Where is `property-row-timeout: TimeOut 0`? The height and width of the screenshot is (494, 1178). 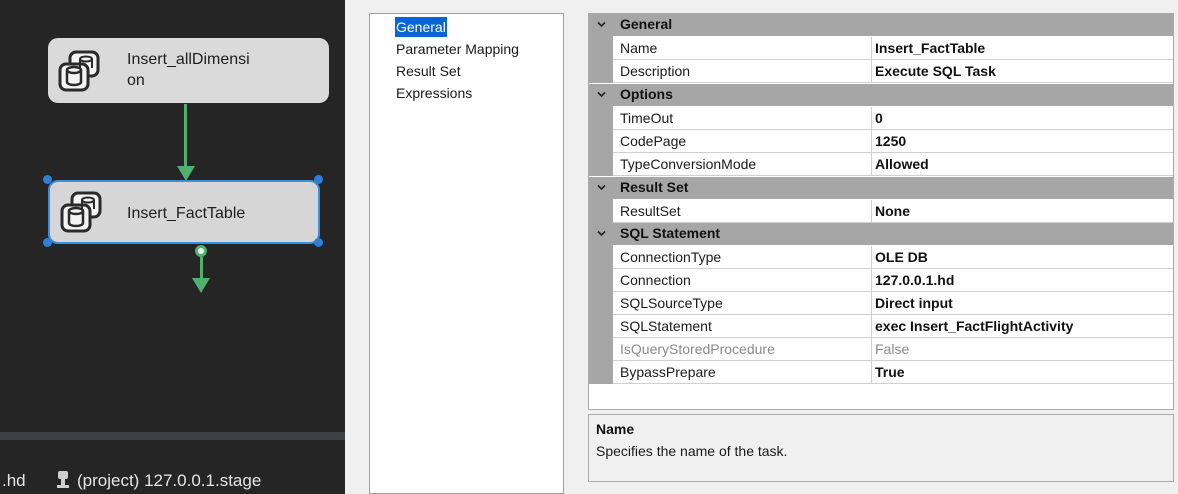 property-row-timeout: TimeOut 0 is located at coordinates (881, 118).